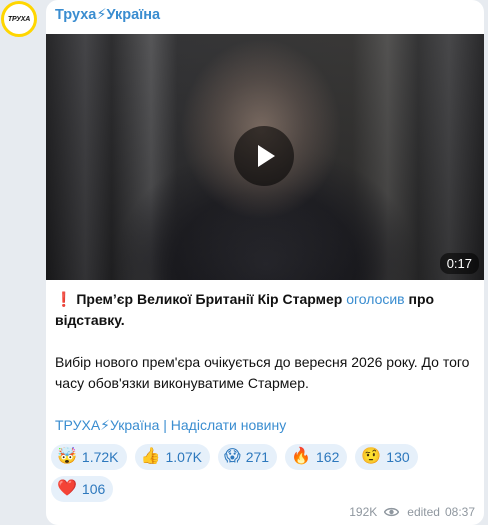  I want to click on play-icon, so click(266, 156).